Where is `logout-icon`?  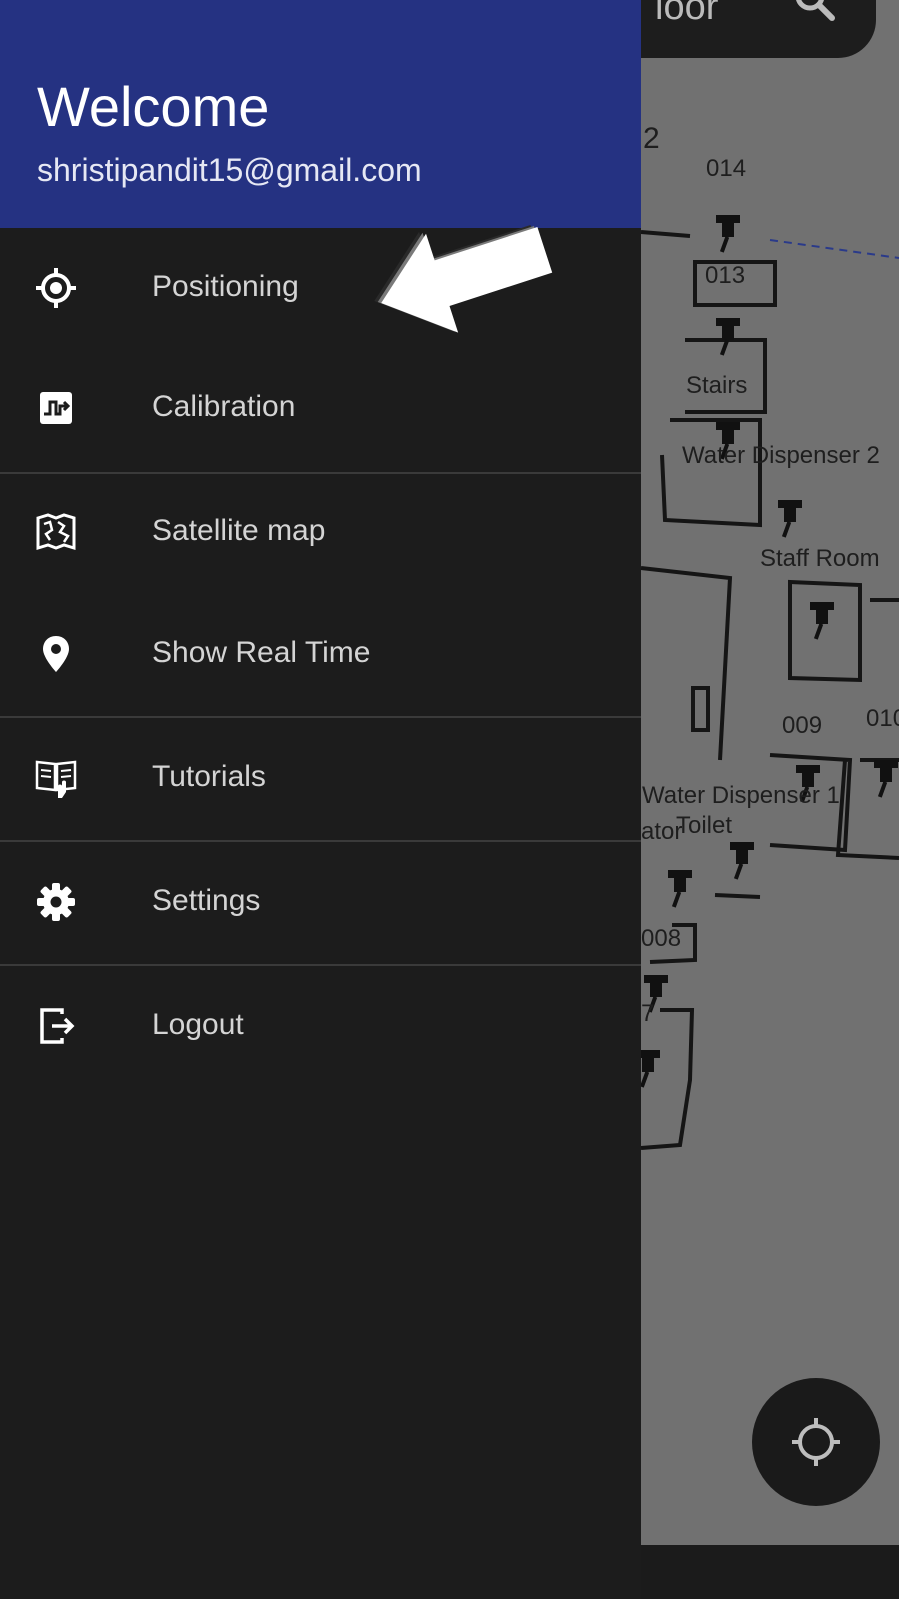 logout-icon is located at coordinates (56, 1026).